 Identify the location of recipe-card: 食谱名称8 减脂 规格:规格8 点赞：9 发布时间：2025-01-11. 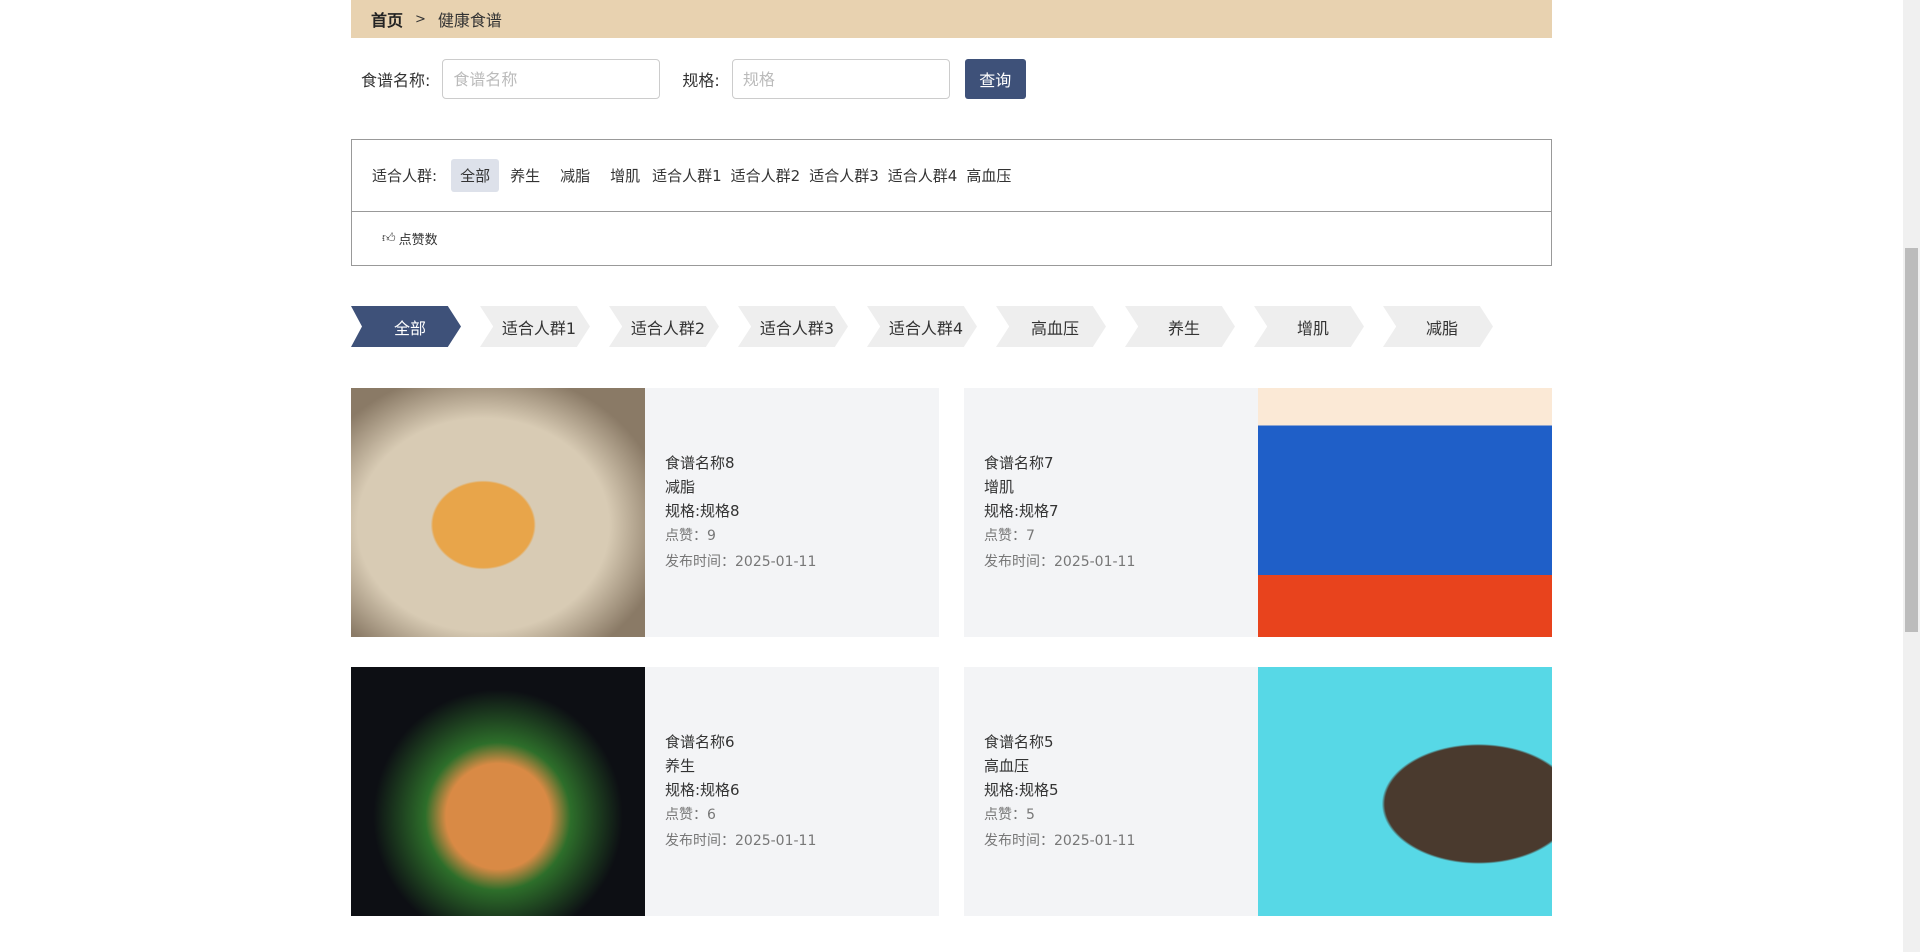
(645, 512).